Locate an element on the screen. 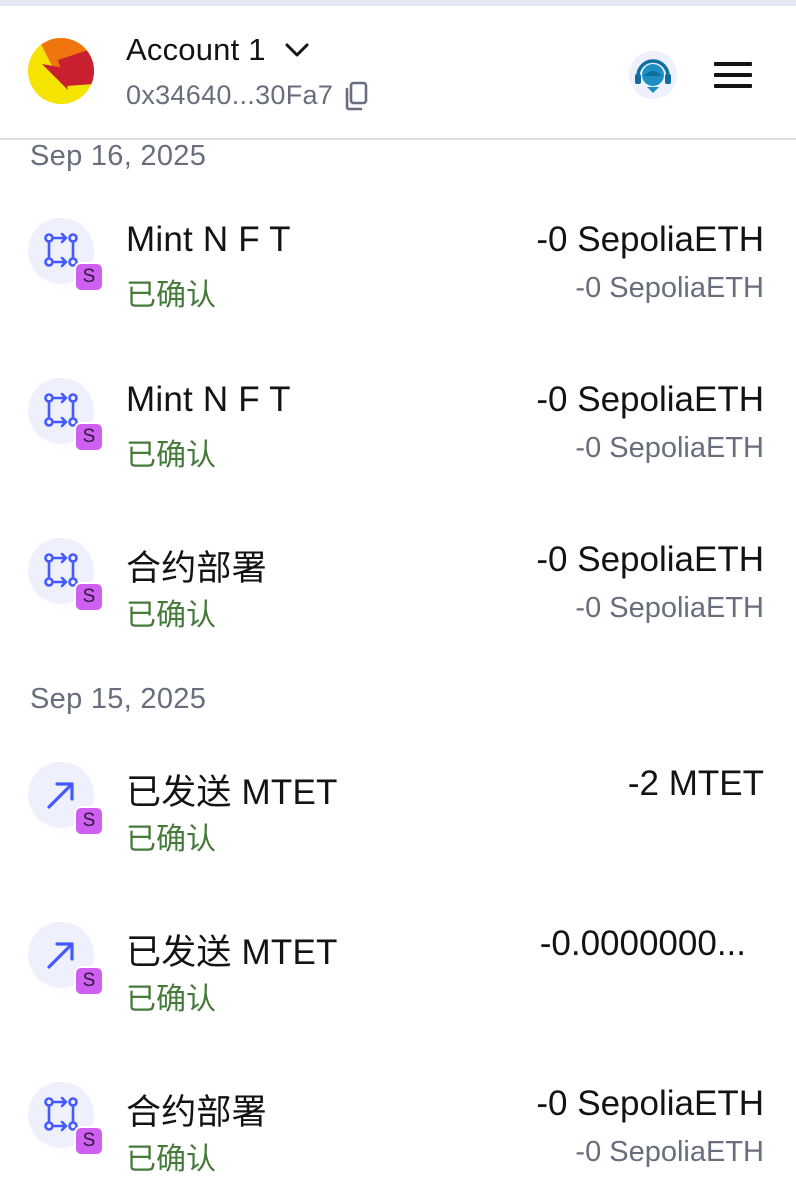 This screenshot has height=1196, width=796. date-group-heading: Sep 15, 2025 is located at coordinates (118, 699).